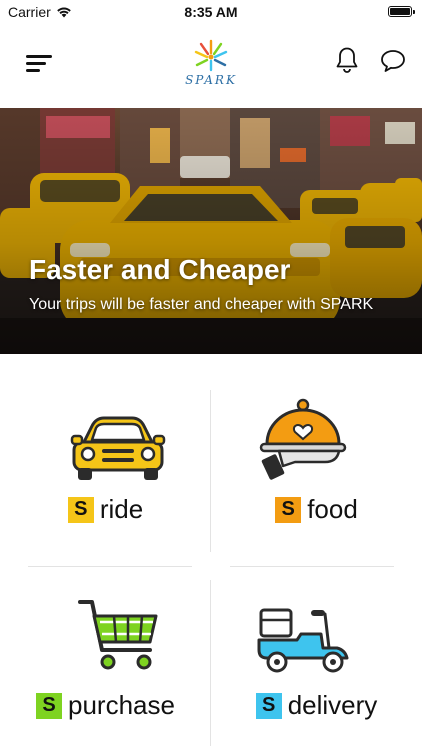 The height and width of the screenshot is (750, 422). I want to click on service-tile-ride: S ride, so click(105, 475).